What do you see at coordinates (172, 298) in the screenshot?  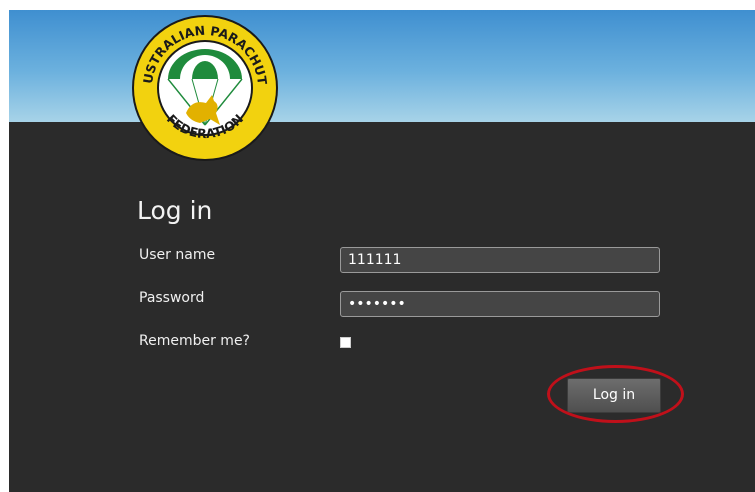 I see `password-label: Password` at bounding box center [172, 298].